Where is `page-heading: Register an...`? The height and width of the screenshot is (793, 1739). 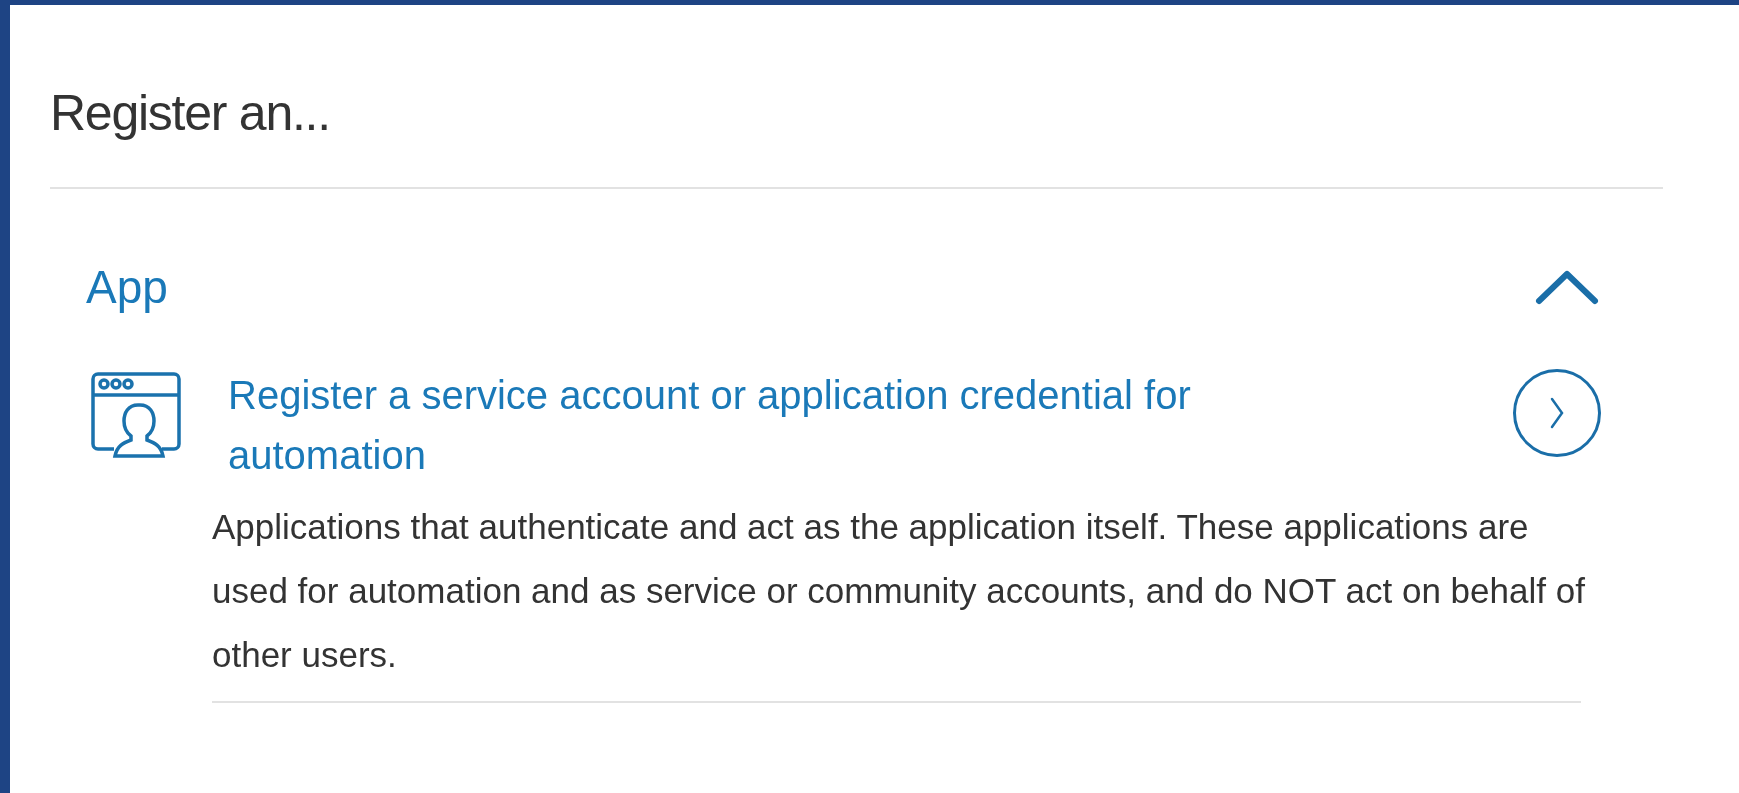
page-heading: Register an... is located at coordinates (190, 113).